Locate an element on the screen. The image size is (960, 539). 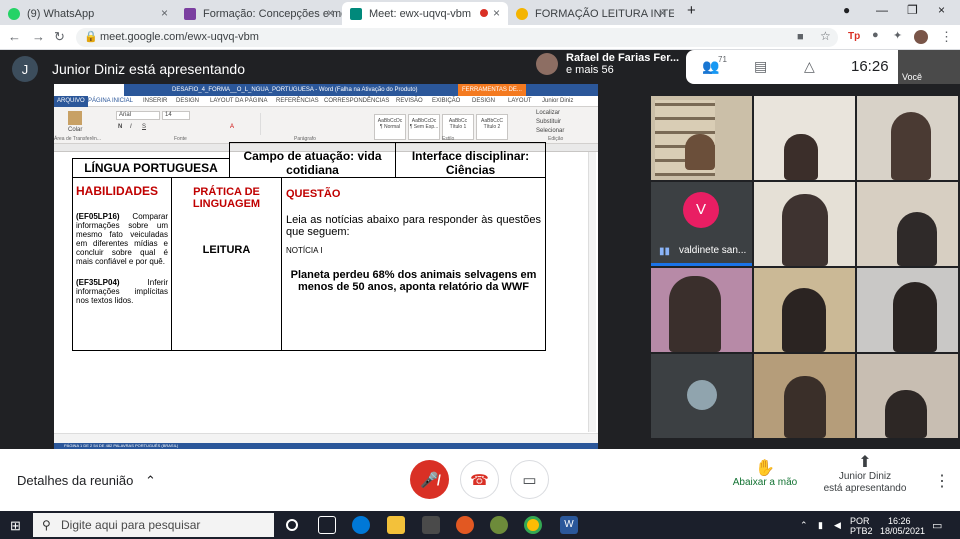
underline-button: S is located at coordinates (144, 127).